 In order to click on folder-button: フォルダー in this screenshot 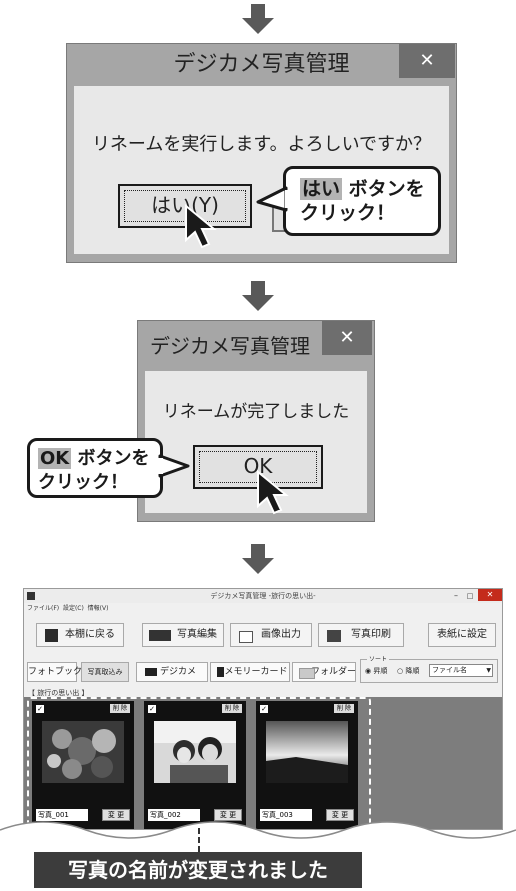, I will do `click(324, 672)`.